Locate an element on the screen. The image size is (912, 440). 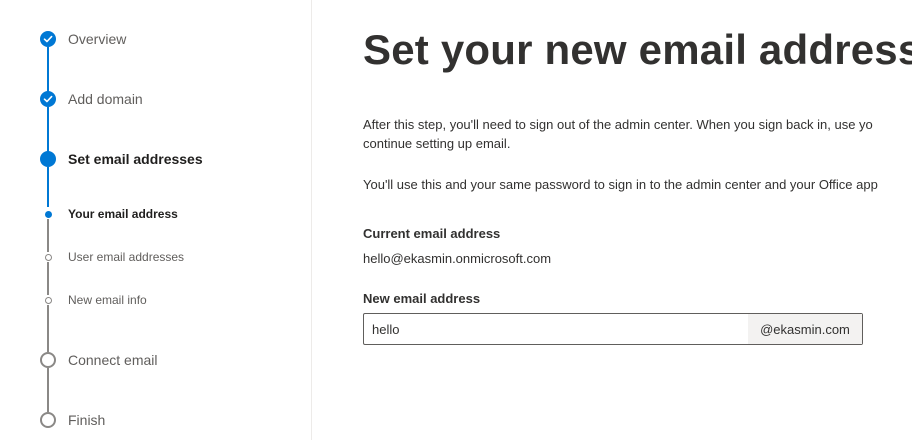
new-email-field: @ekasmin.com is located at coordinates (613, 329).